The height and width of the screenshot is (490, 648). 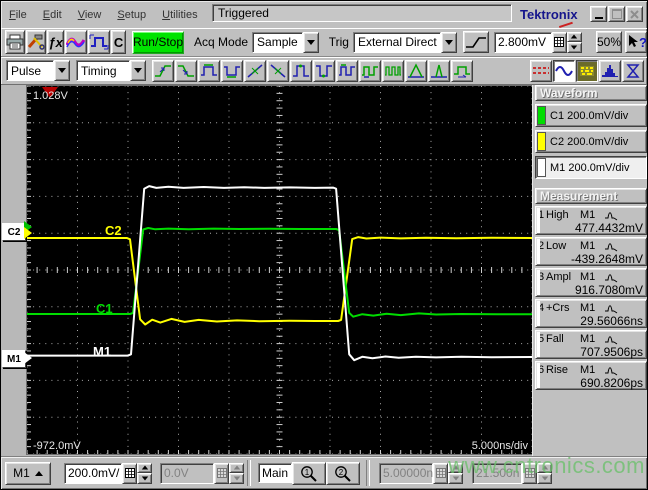 What do you see at coordinates (14, 359) in the screenshot?
I see `m1-position-marker: M1` at bounding box center [14, 359].